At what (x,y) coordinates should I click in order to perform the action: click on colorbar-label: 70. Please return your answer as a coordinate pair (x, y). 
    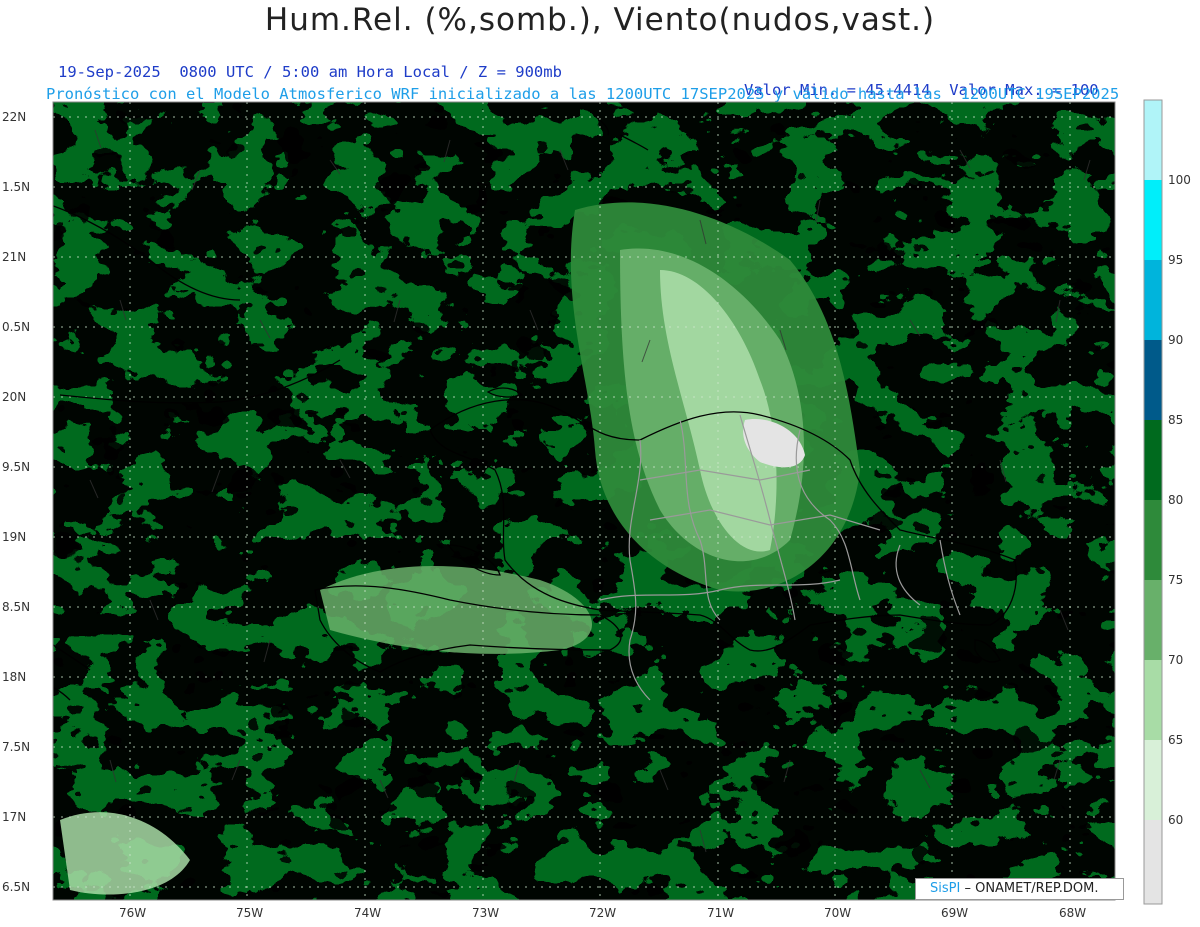
    Looking at the image, I should click on (1176, 660).